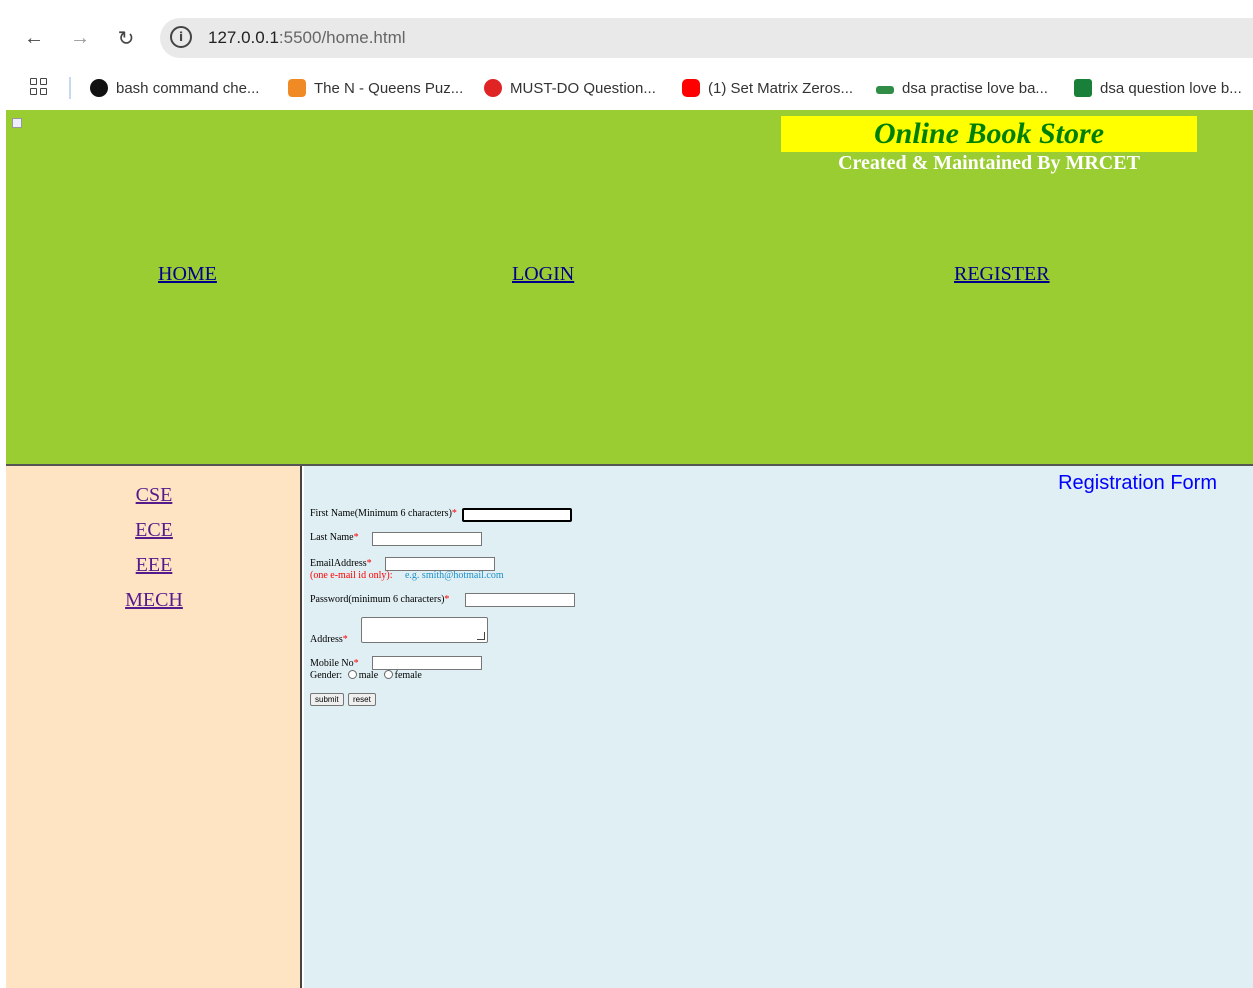 The image size is (1253, 988). Describe the element at coordinates (440, 564) in the screenshot. I see `email-input` at that location.